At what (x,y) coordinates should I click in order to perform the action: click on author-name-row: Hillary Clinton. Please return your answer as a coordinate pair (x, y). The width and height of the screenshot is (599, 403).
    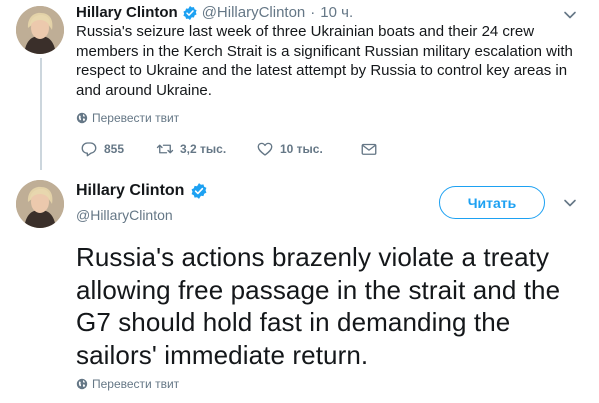
    Looking at the image, I should click on (142, 191).